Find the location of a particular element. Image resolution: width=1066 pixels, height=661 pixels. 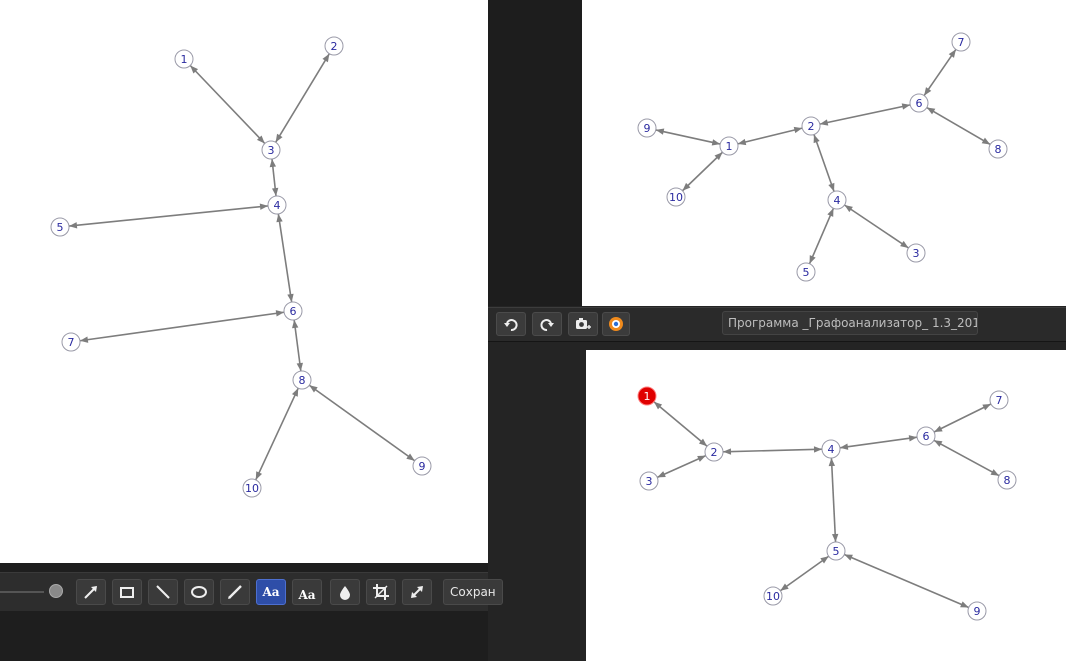

redo-button is located at coordinates (547, 324).